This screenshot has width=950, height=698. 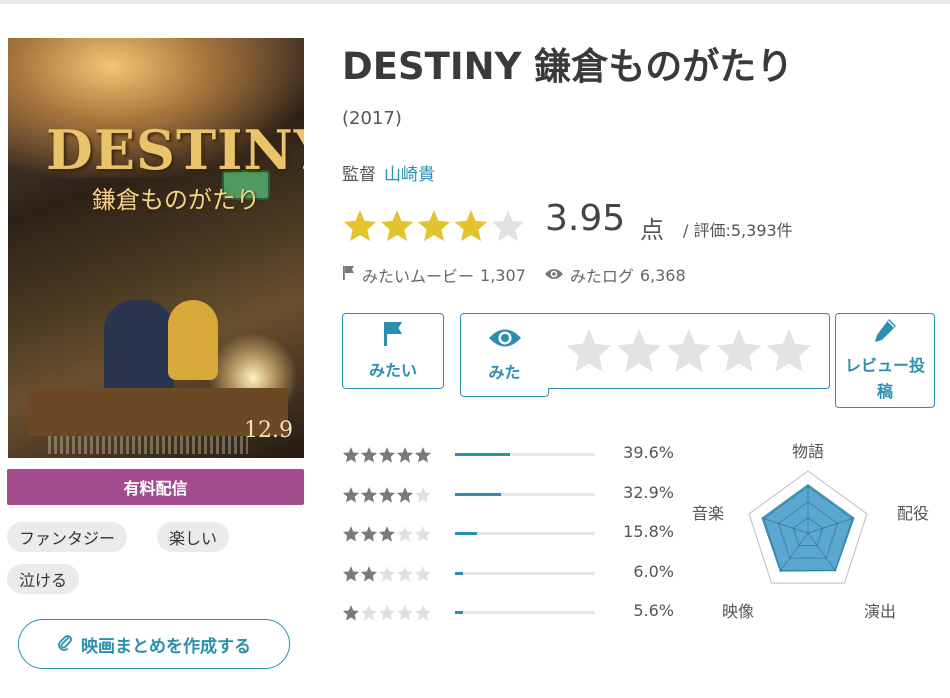 I want to click on distribution-row: 6.0%, so click(x=512, y=573).